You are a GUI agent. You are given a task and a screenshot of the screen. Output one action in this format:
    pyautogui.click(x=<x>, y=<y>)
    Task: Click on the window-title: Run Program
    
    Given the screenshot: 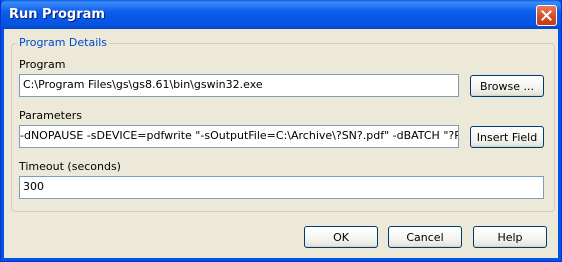 What is the action you would take?
    pyautogui.click(x=57, y=14)
    